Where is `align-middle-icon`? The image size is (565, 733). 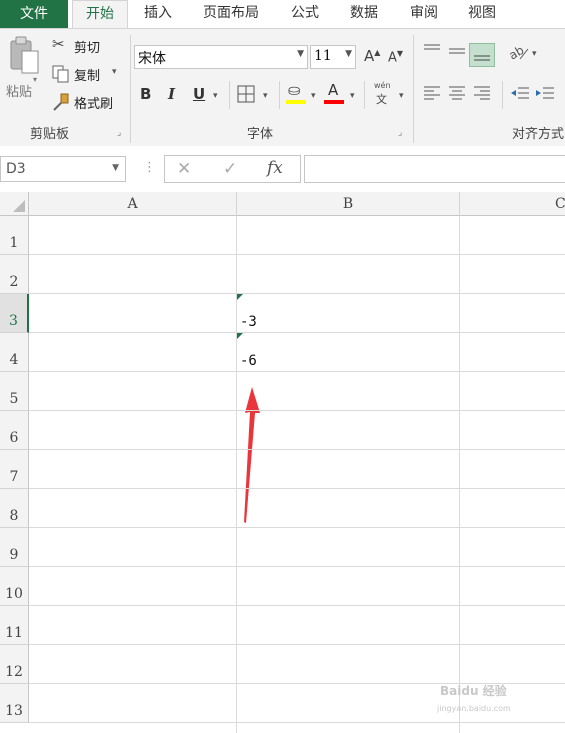 align-middle-icon is located at coordinates (457, 51).